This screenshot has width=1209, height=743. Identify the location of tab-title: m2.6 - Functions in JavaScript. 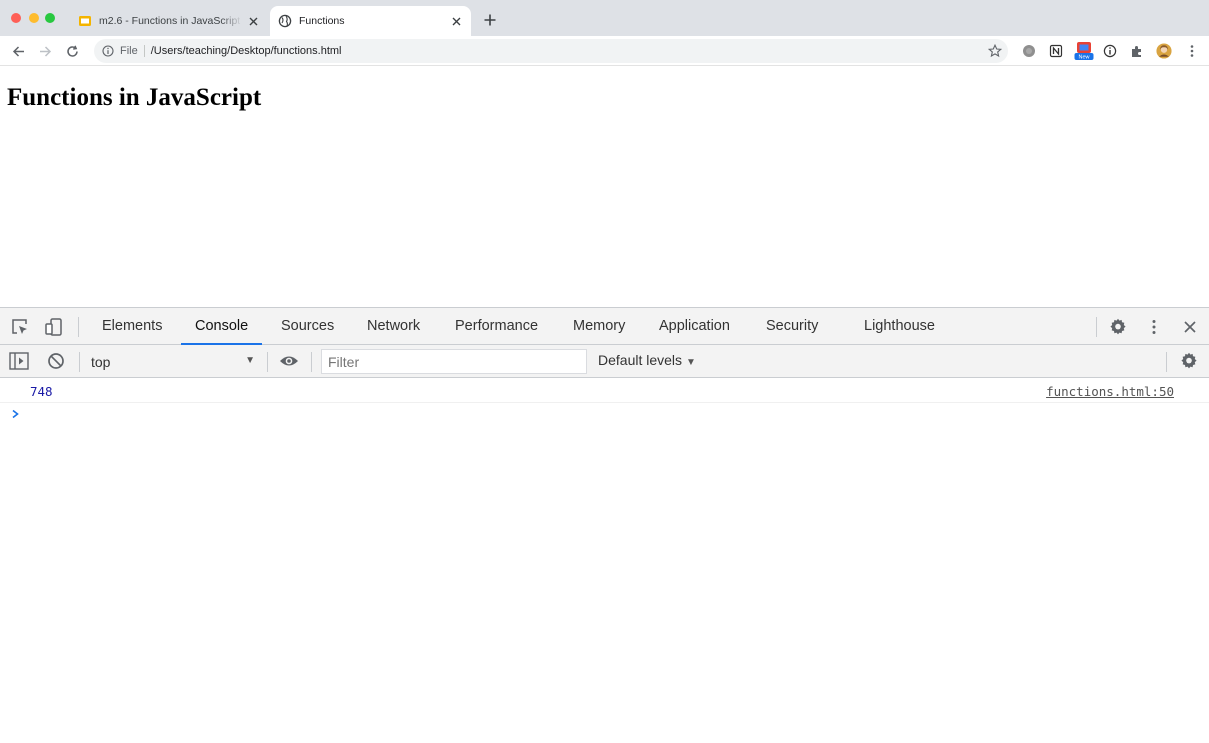
(170, 21).